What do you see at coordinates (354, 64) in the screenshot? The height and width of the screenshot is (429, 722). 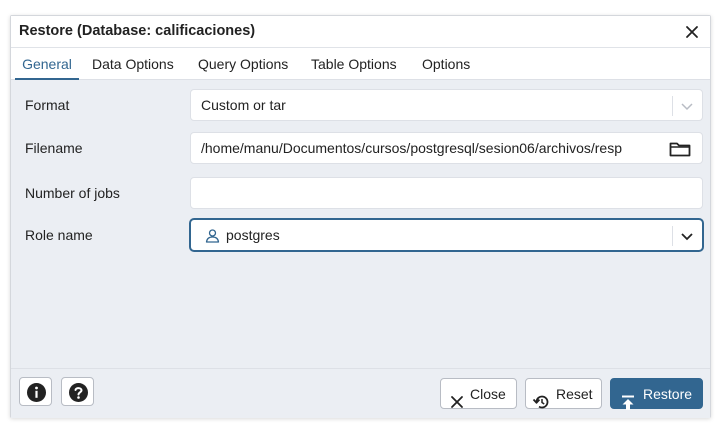 I see `tab-table-options: Table Options` at bounding box center [354, 64].